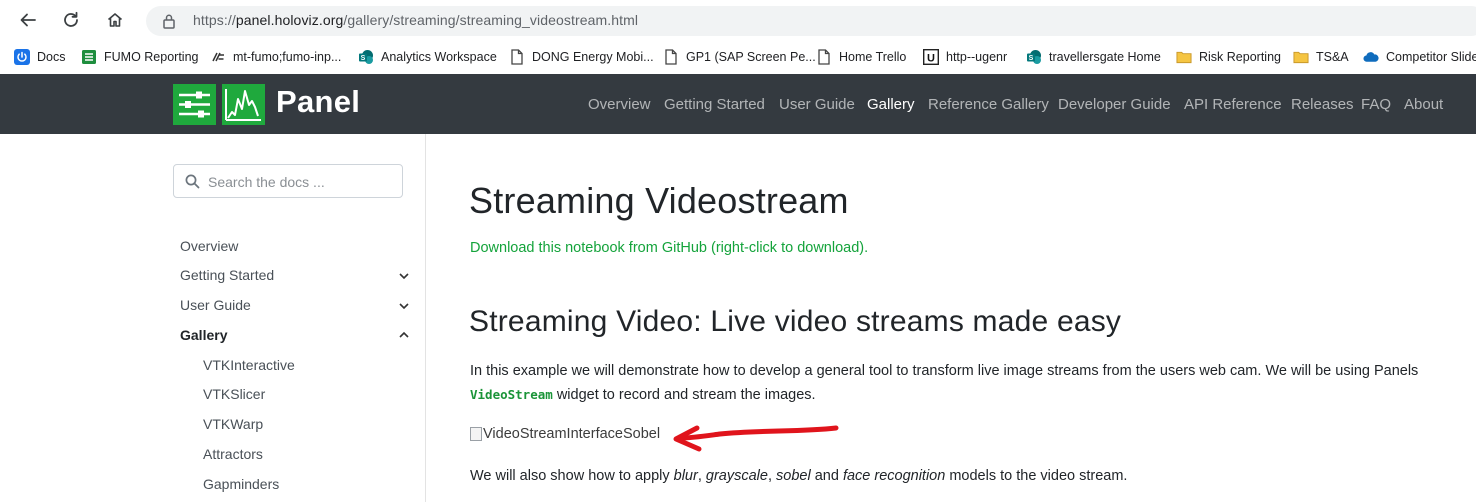  I want to click on bookmark-fumo-reporting: FUMO Reporting, so click(139, 57).